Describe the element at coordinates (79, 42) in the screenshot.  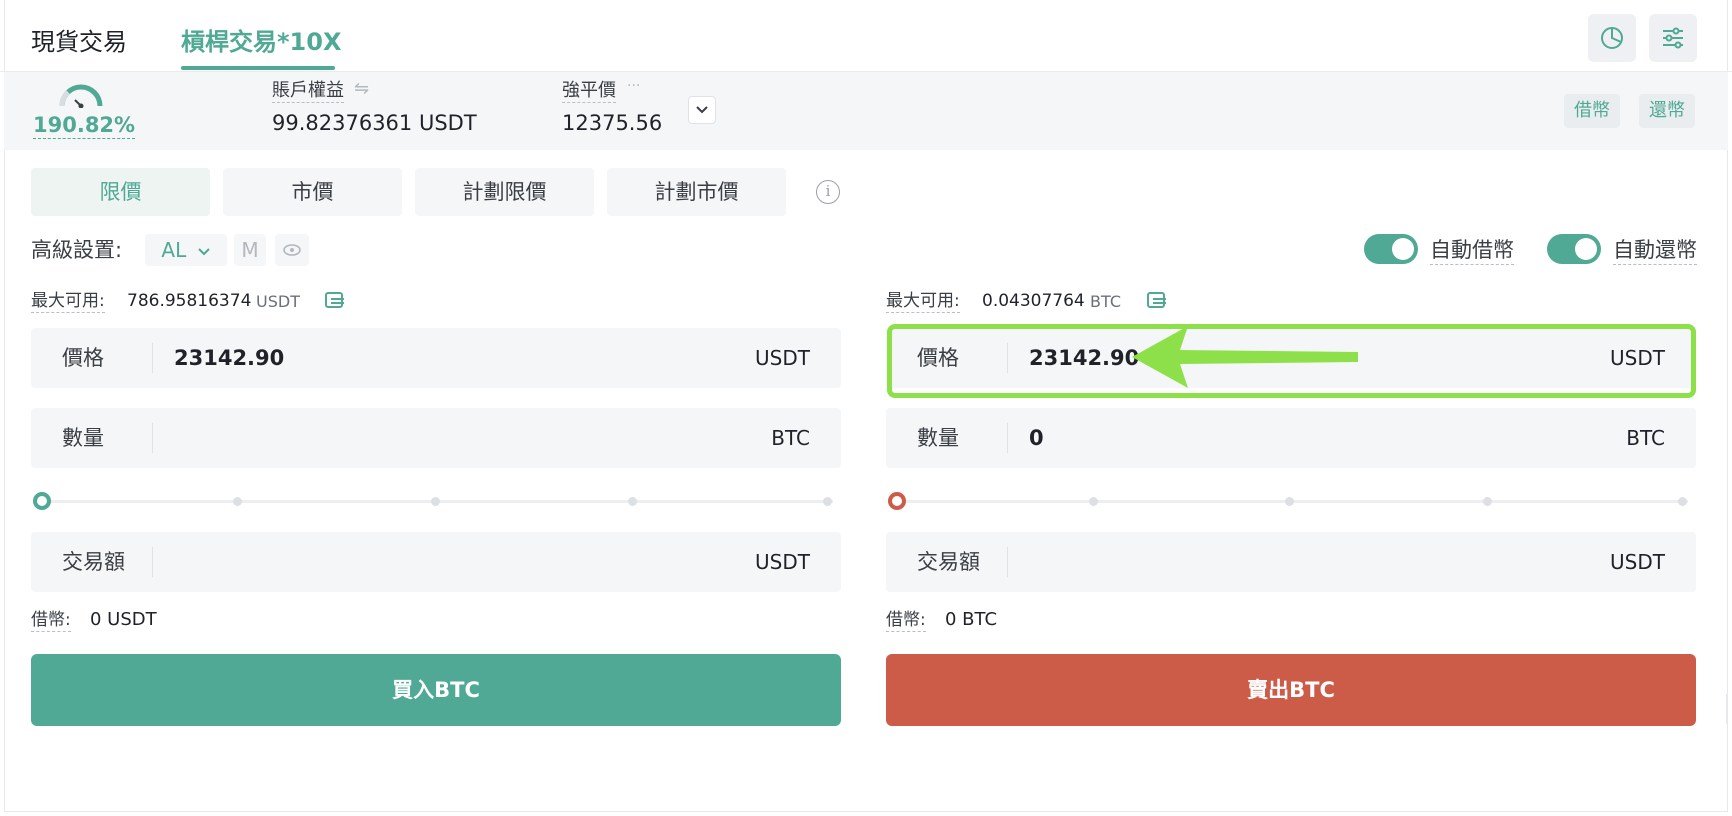
I see `tab-spot-trading: 現貨交易` at that location.